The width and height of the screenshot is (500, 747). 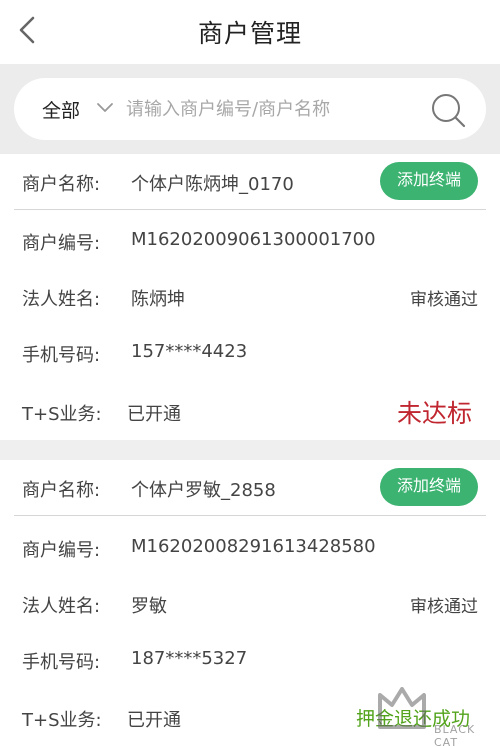 I want to click on merchant-name-row: 商户名称: 个体户陈炳坤_0170 添加终端, so click(x=250, y=182).